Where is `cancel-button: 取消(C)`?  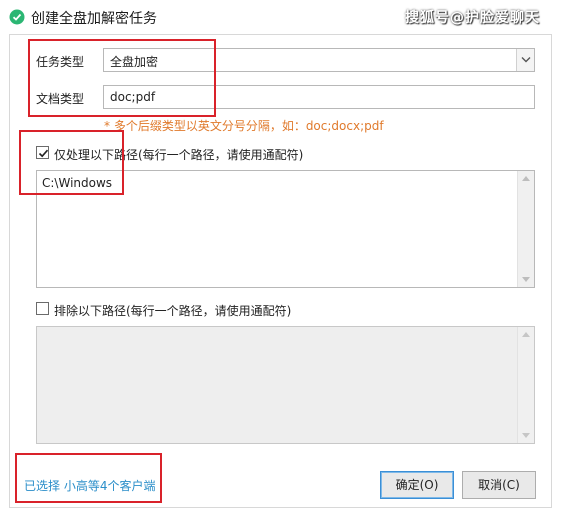
cancel-button: 取消(C) is located at coordinates (499, 485).